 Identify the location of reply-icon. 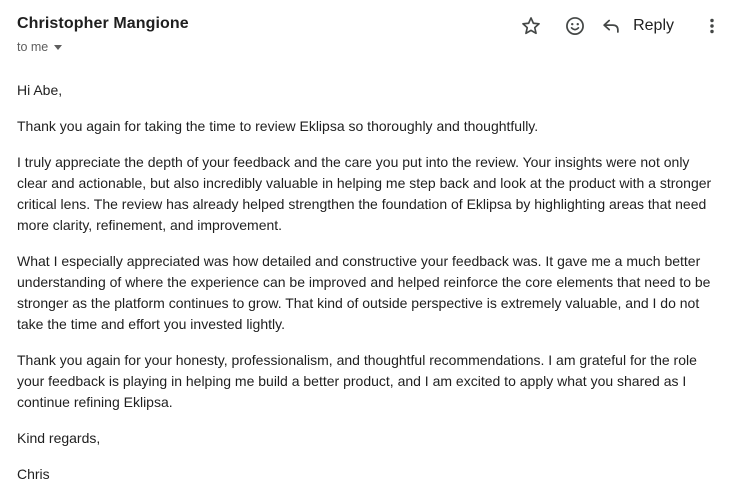
(611, 26).